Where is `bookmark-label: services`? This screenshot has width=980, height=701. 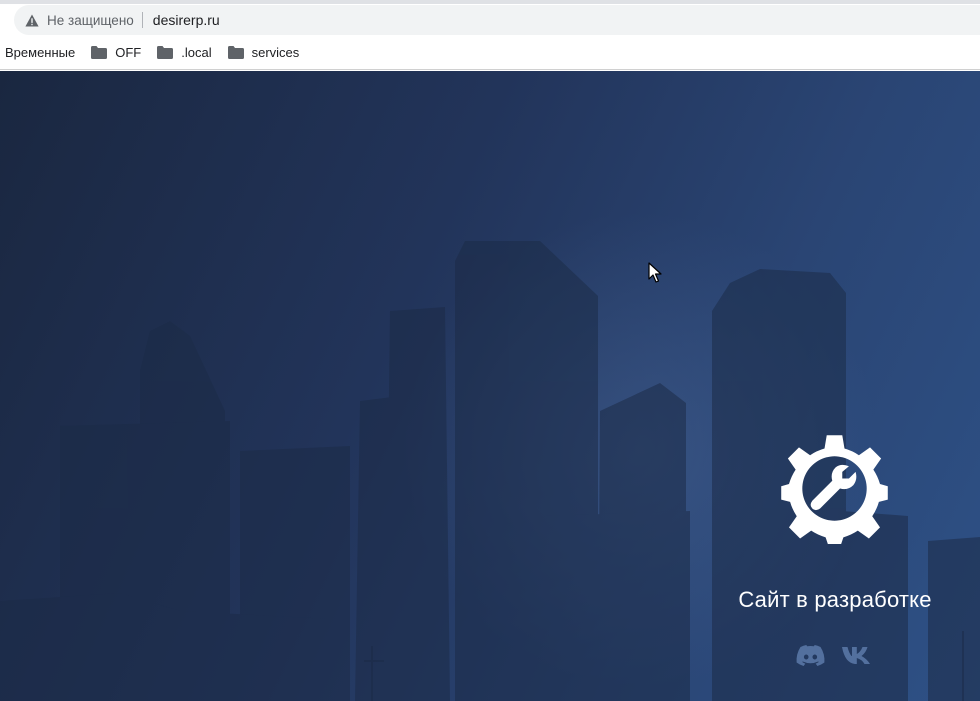 bookmark-label: services is located at coordinates (275, 52).